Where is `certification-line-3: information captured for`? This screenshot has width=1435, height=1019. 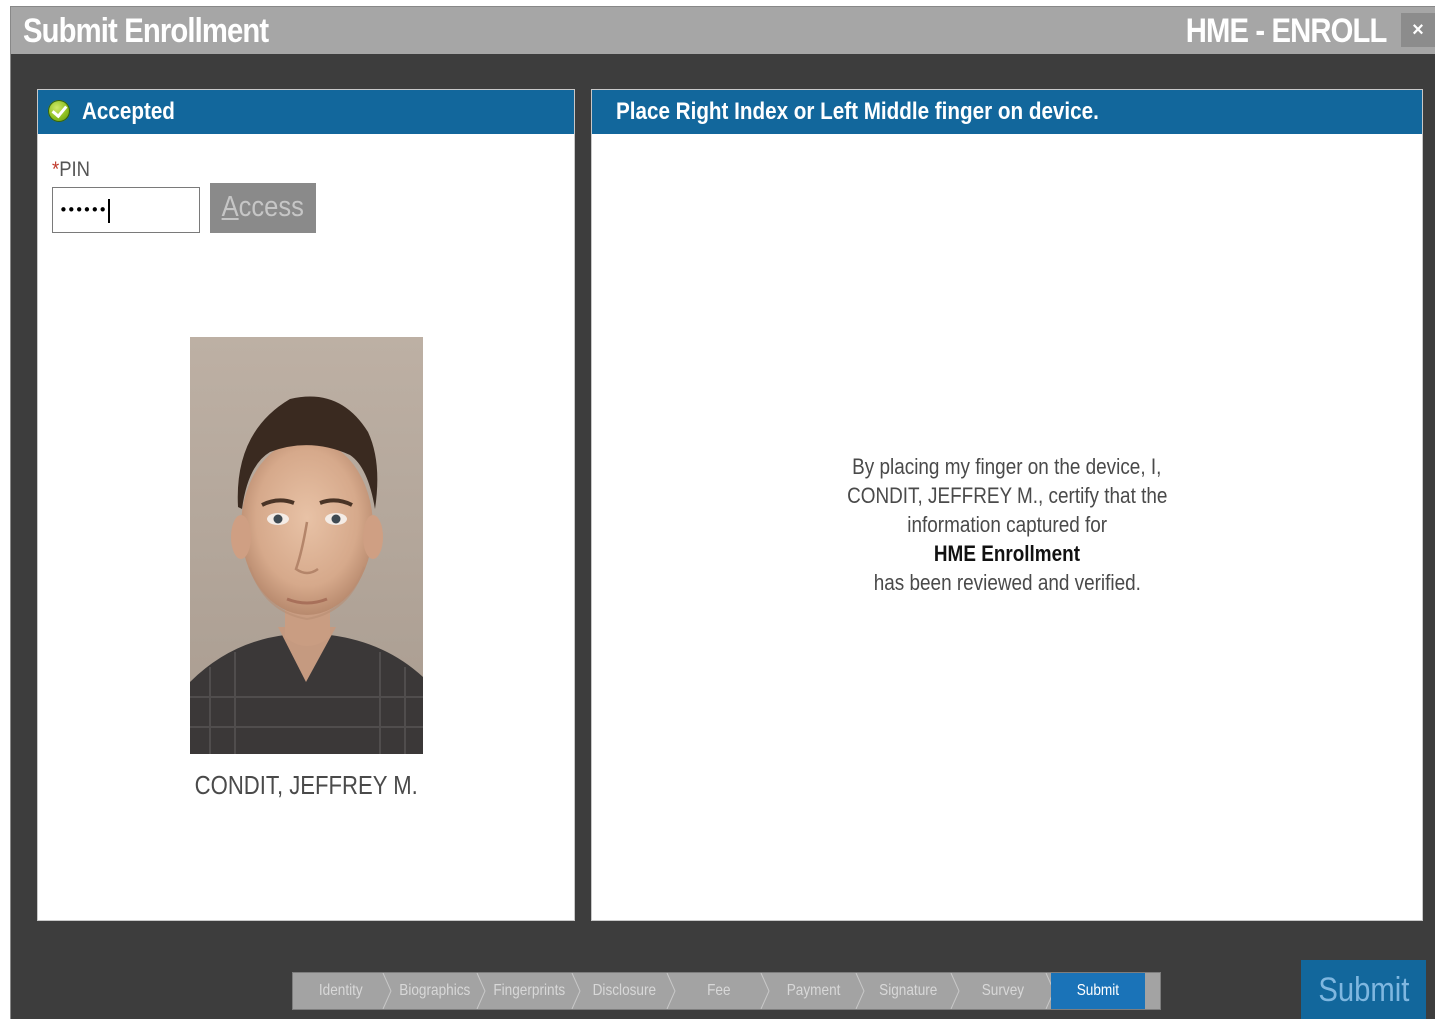
certification-line-3: information captured for is located at coordinates (1007, 524).